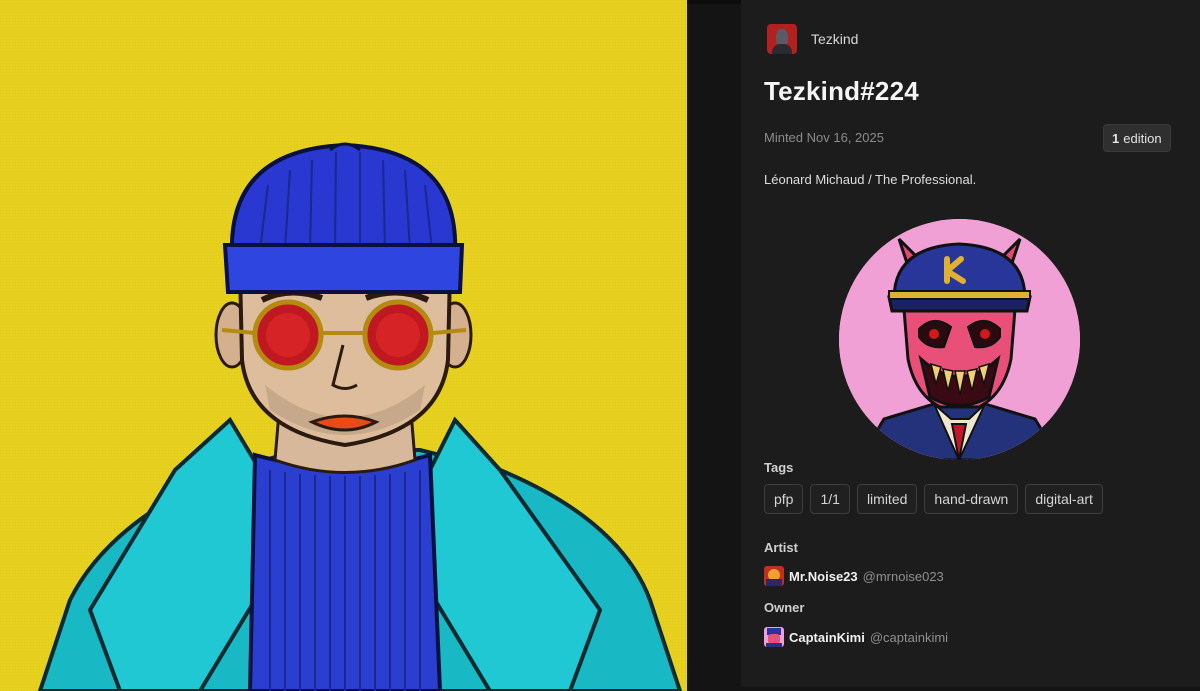 This screenshot has height=691, width=1200. Describe the element at coordinates (841, 91) in the screenshot. I see `token-title: Tezkind#224` at that location.